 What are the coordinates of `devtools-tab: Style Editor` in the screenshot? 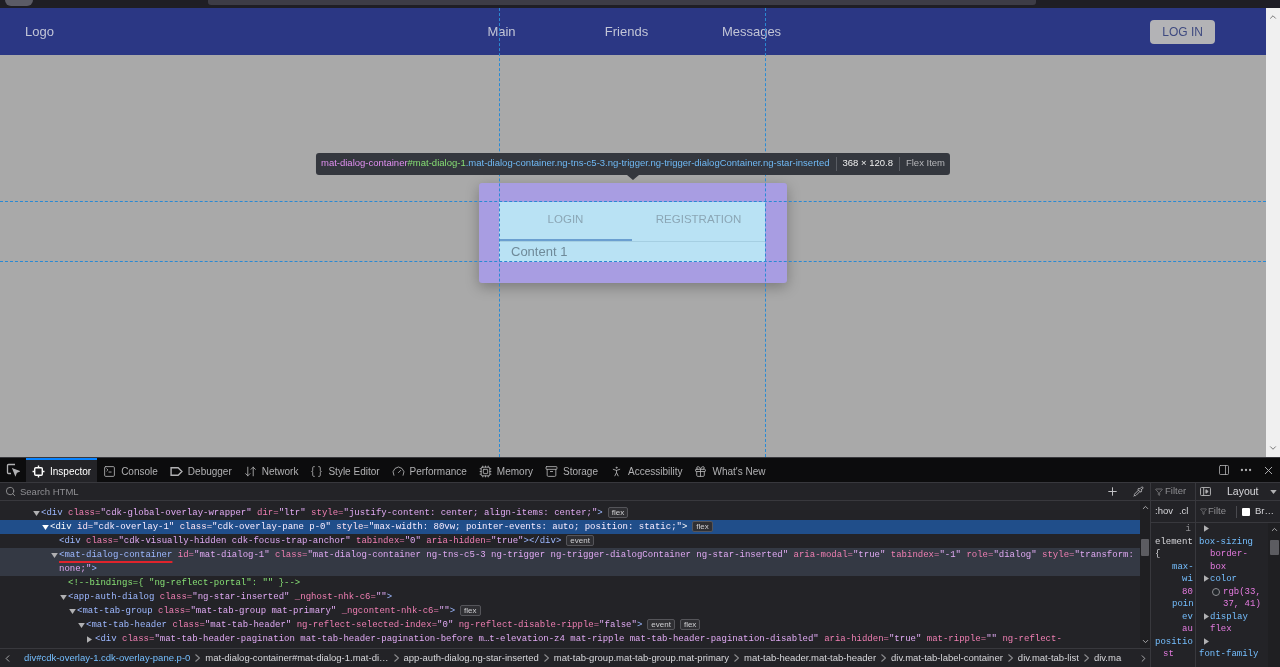 It's located at (345, 470).